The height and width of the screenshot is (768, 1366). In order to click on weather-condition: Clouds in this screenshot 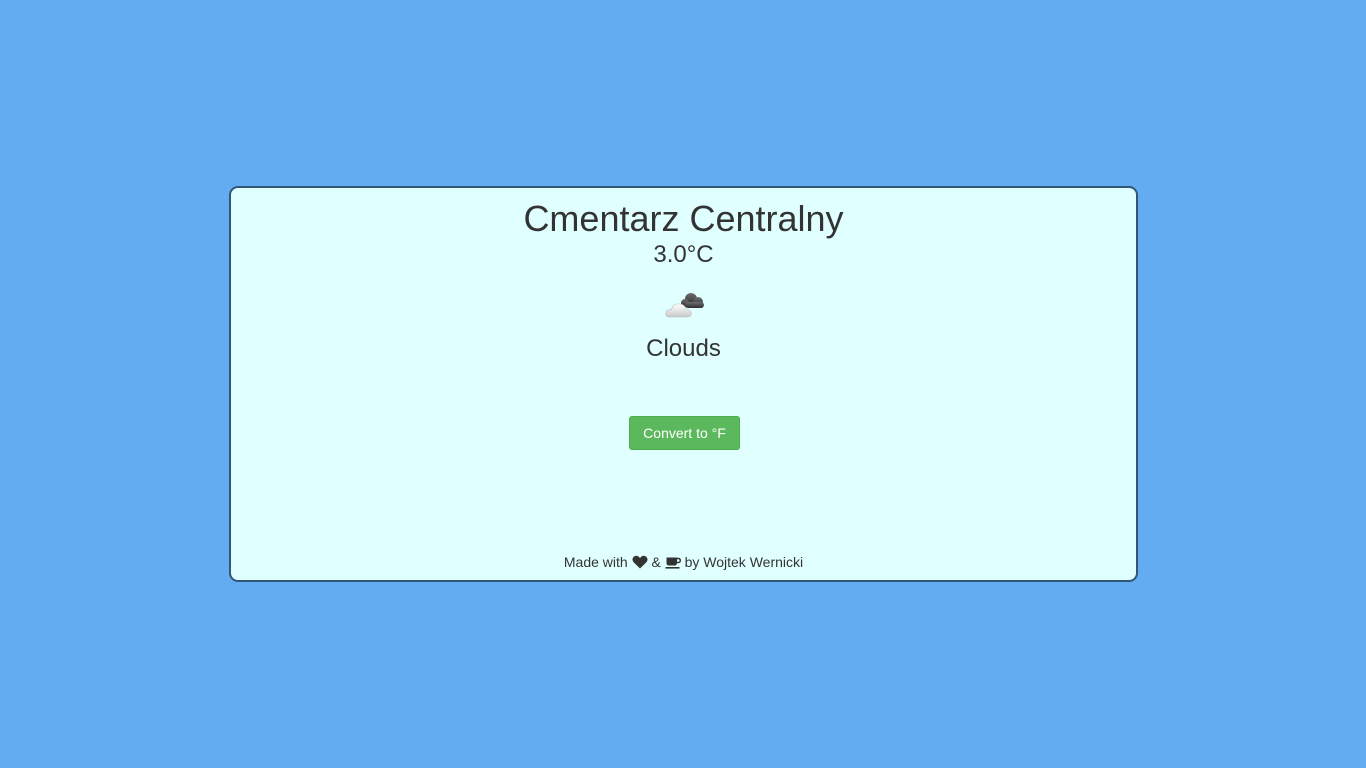, I will do `click(683, 348)`.